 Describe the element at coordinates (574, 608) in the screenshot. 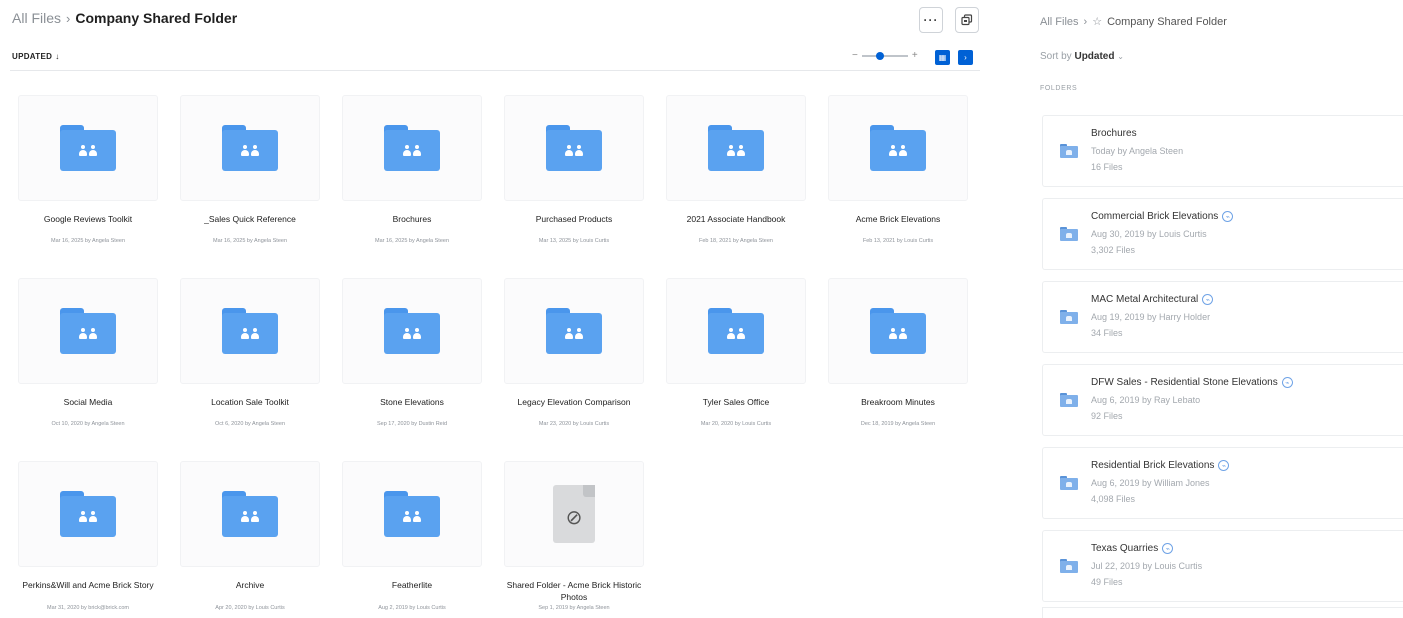

I see `tile-meta: Sep 1, 2019 by Angela Steen` at that location.